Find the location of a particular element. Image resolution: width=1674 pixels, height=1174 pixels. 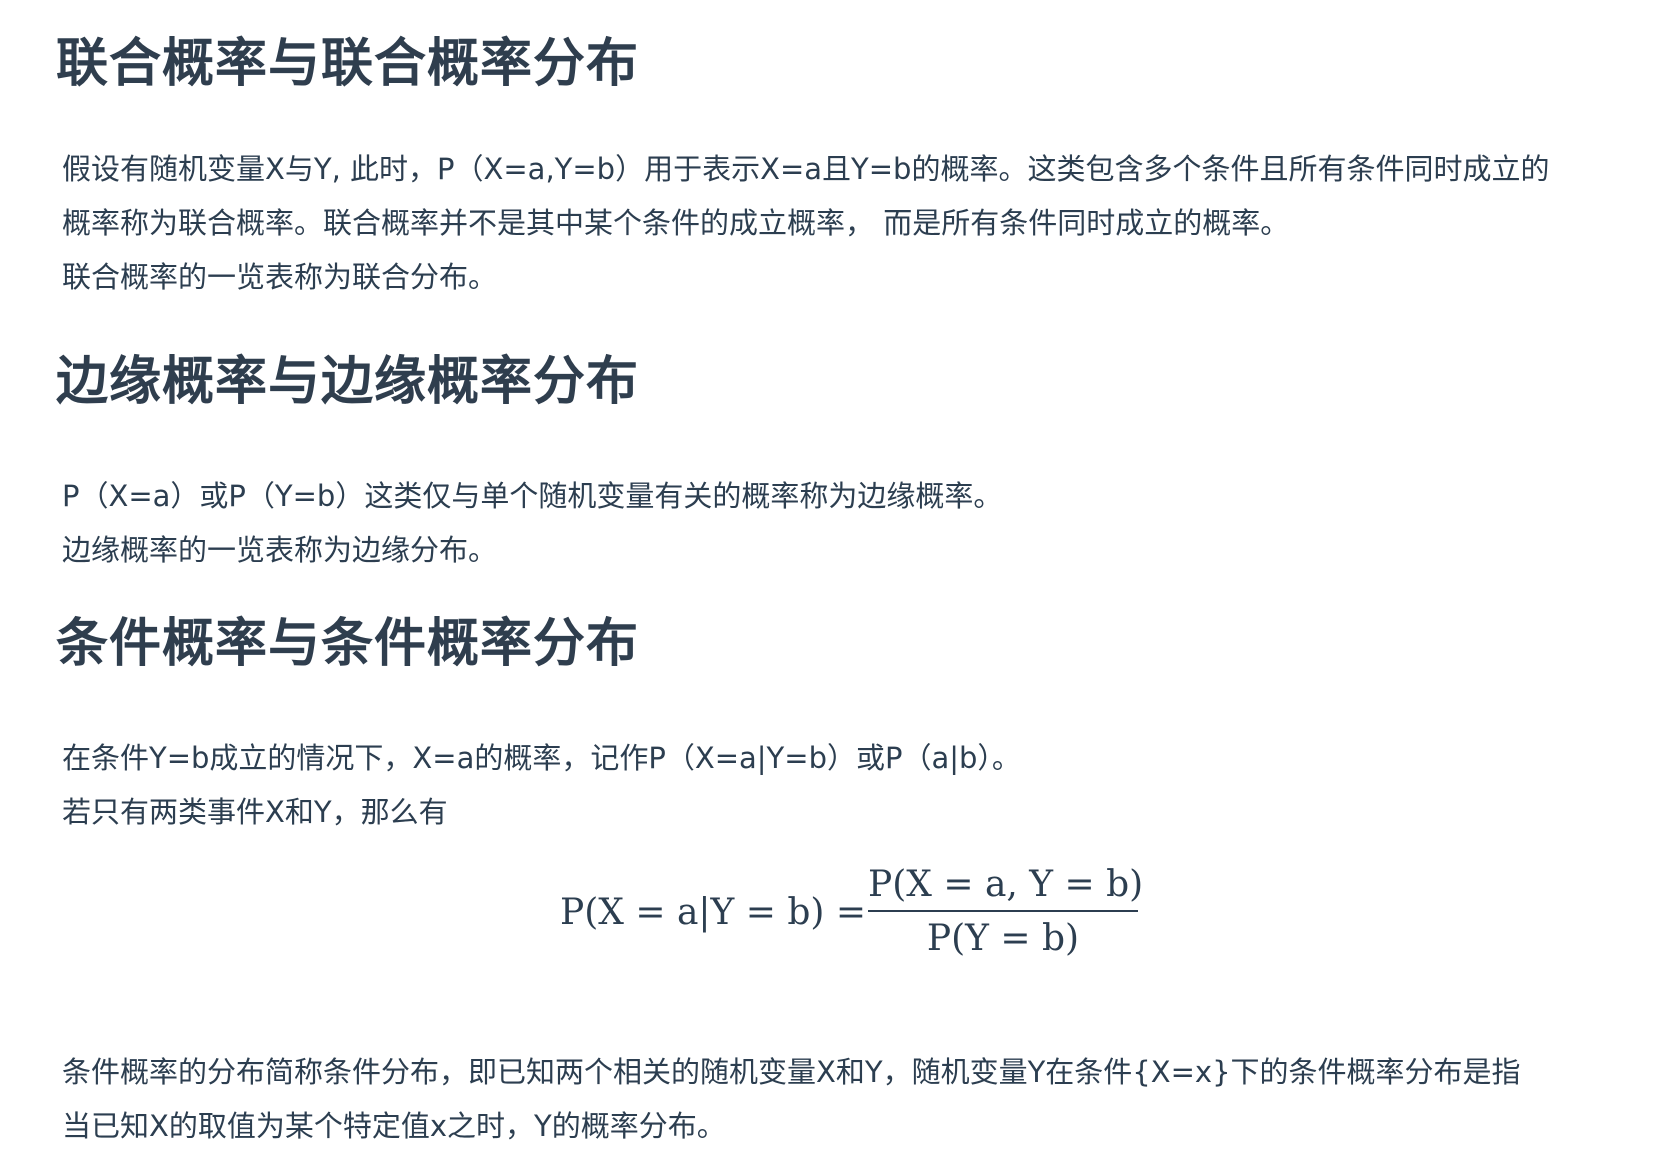

formula-fraction: P(X = a, Y = b) P(Y = b) is located at coordinates (1006, 912).